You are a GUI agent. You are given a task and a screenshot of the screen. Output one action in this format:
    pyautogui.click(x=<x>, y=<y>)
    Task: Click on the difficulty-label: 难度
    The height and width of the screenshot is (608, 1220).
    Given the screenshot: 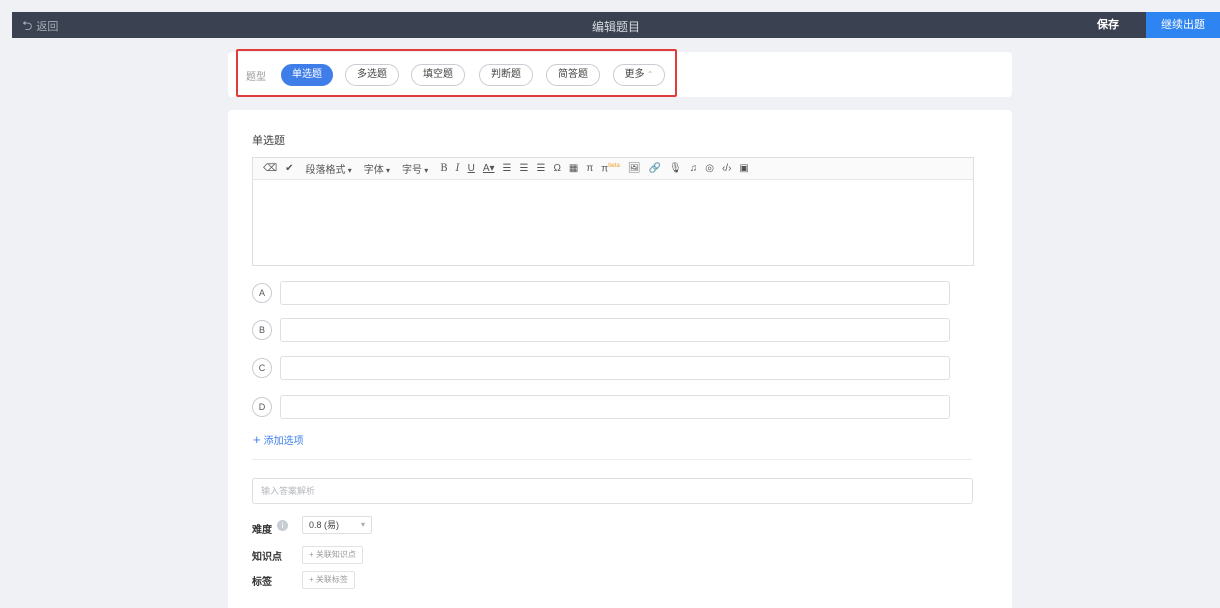 What is the action you would take?
    pyautogui.click(x=262, y=530)
    